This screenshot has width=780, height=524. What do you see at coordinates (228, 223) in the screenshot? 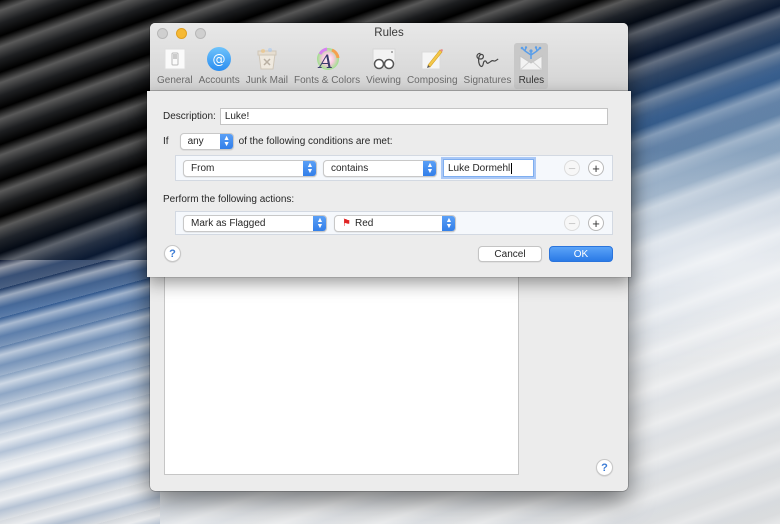
I see `action-type-value: Mark as Flagged` at bounding box center [228, 223].